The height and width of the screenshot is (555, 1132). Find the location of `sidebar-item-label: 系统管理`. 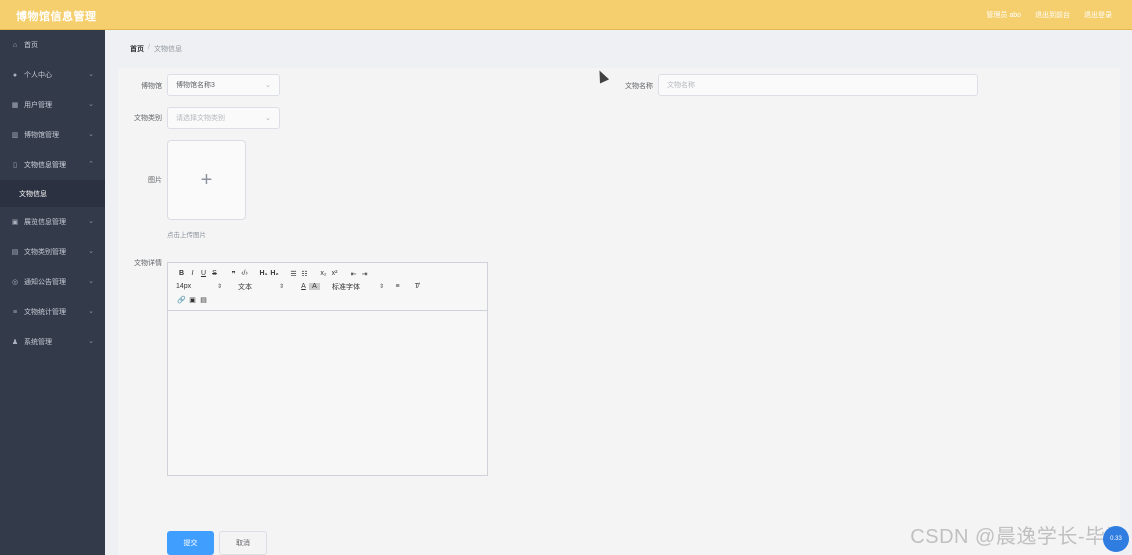

sidebar-item-label: 系统管理 is located at coordinates (38, 342).